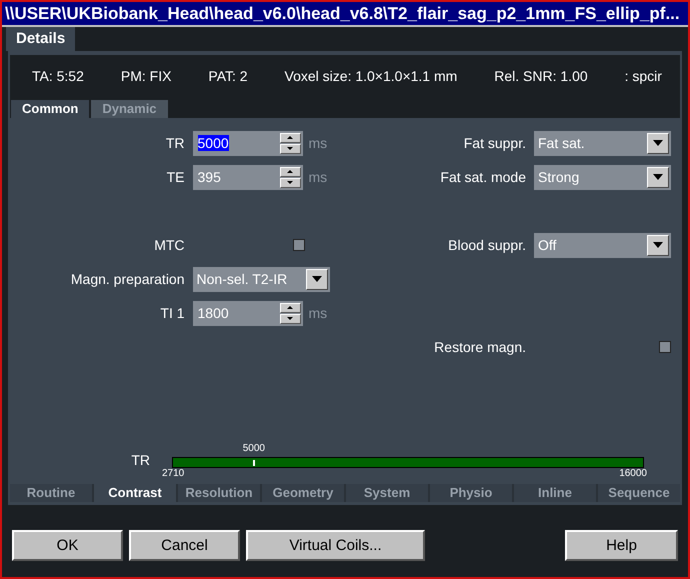 This screenshot has width=690, height=579. I want to click on slider-min: 2710, so click(173, 473).